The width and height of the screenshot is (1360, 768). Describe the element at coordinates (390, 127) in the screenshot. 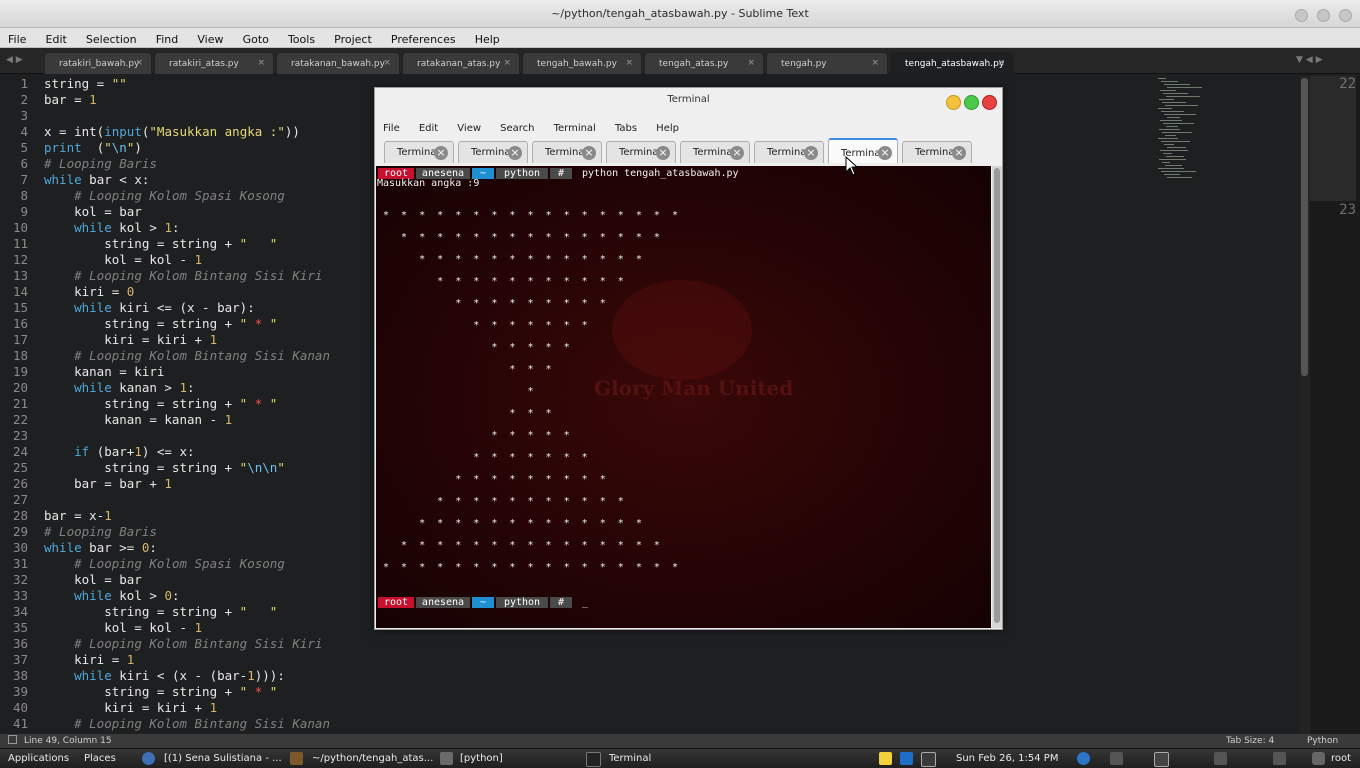

I see `terminal-menu-file: File` at that location.